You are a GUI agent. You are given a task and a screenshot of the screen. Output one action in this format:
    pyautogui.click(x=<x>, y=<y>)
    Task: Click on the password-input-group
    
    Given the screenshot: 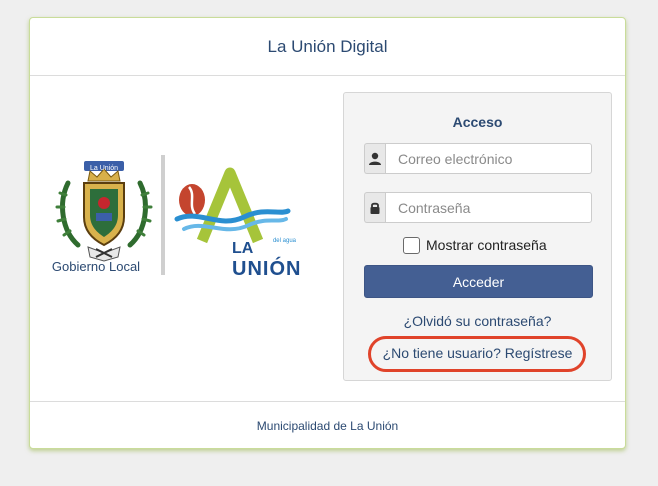 What is the action you would take?
    pyautogui.click(x=478, y=207)
    